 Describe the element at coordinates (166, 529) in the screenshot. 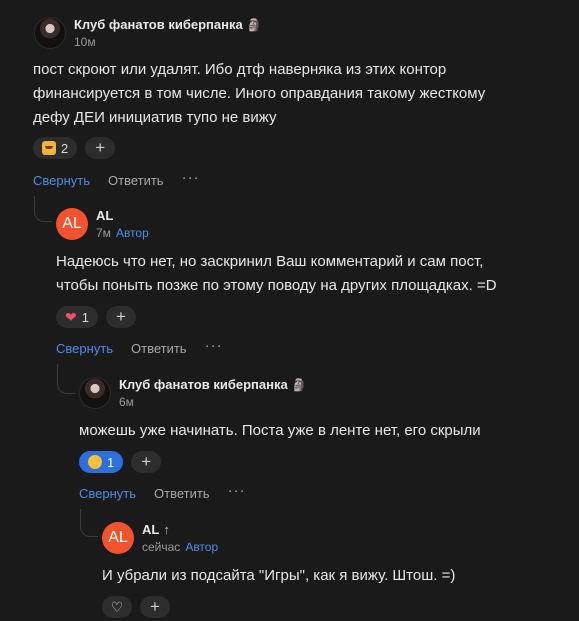

I see `arrow-up-icon: ↑` at that location.